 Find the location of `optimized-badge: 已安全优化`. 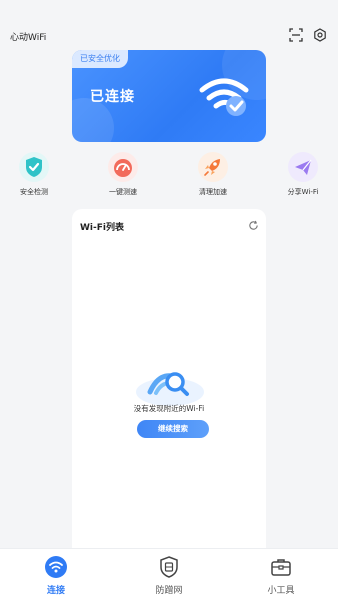

optimized-badge: 已安全优化 is located at coordinates (100, 59).